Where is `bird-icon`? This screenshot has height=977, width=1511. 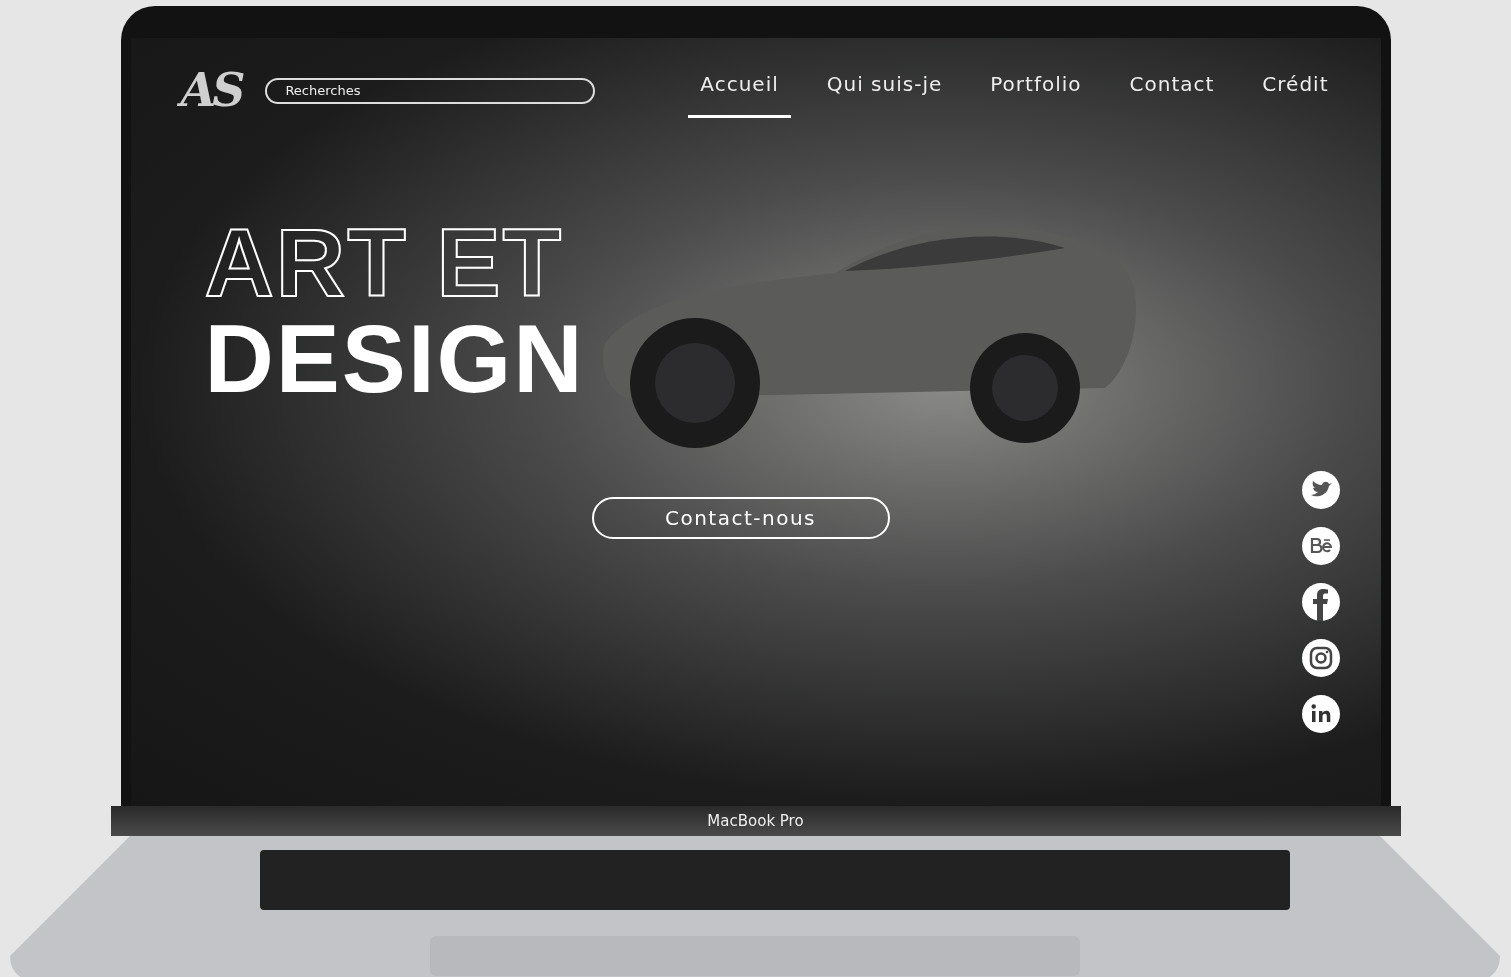 bird-icon is located at coordinates (1320, 490).